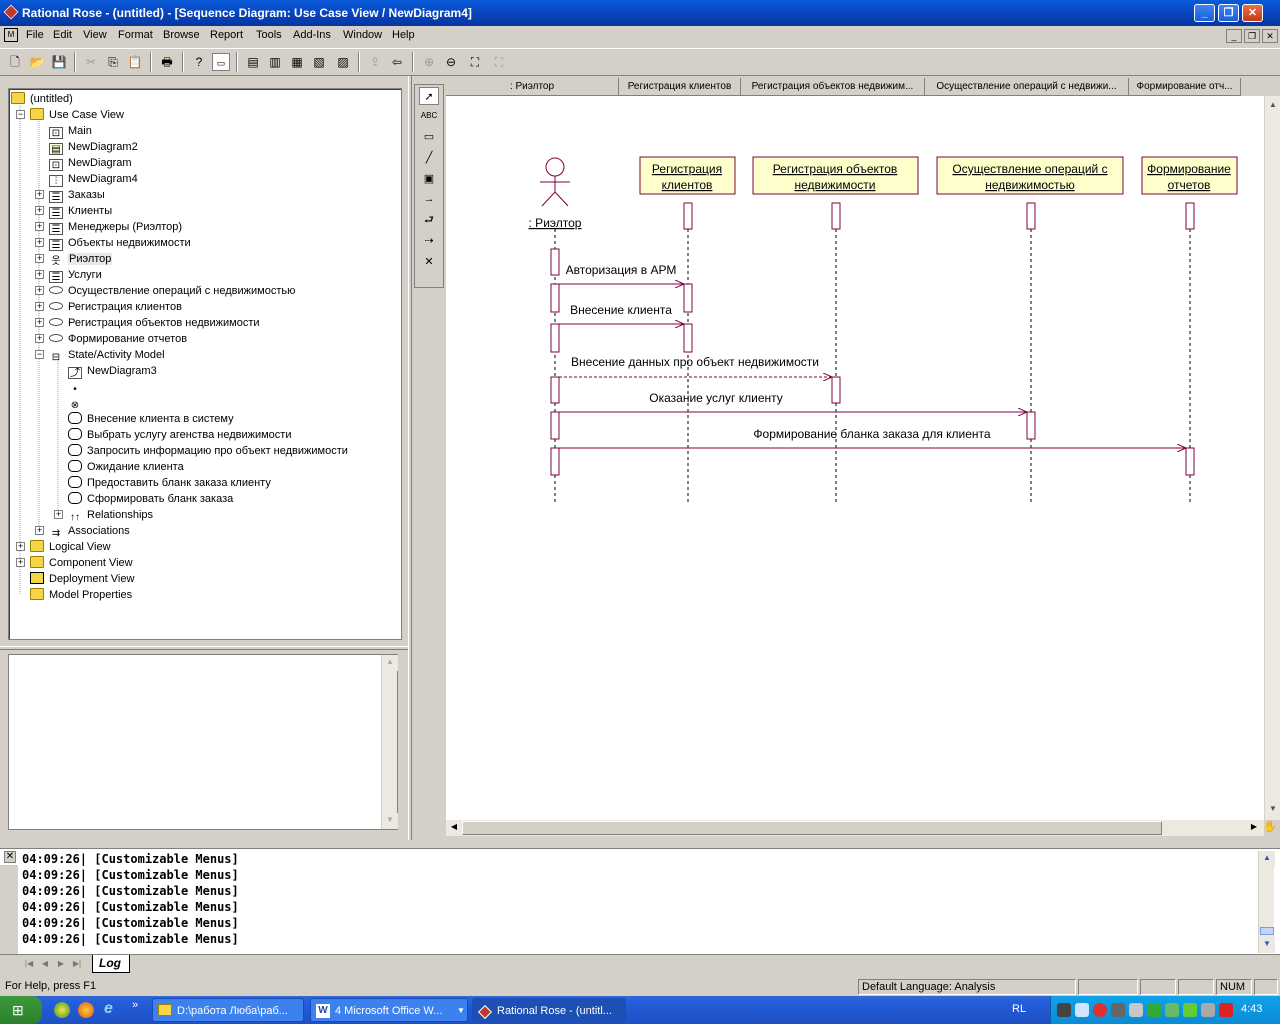 This screenshot has height=1024, width=1280. What do you see at coordinates (1270, 36) in the screenshot?
I see `mdi-close-button: ✕` at bounding box center [1270, 36].